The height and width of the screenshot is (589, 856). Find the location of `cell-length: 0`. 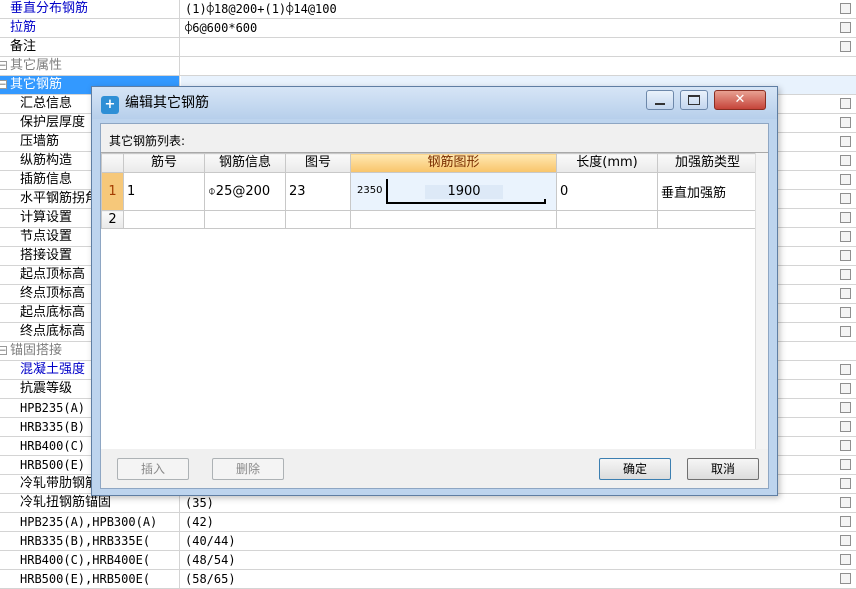

cell-length: 0 is located at coordinates (607, 191).